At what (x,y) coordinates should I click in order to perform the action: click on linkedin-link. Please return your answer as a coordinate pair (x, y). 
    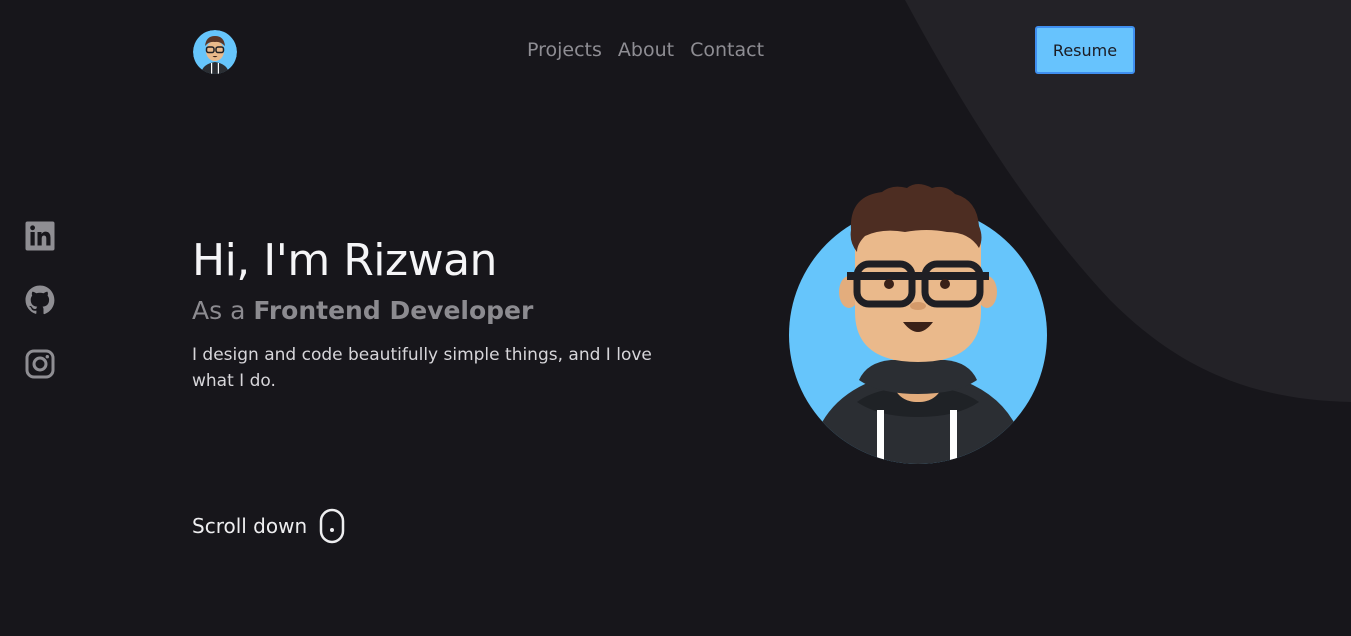
    Looking at the image, I should click on (40, 236).